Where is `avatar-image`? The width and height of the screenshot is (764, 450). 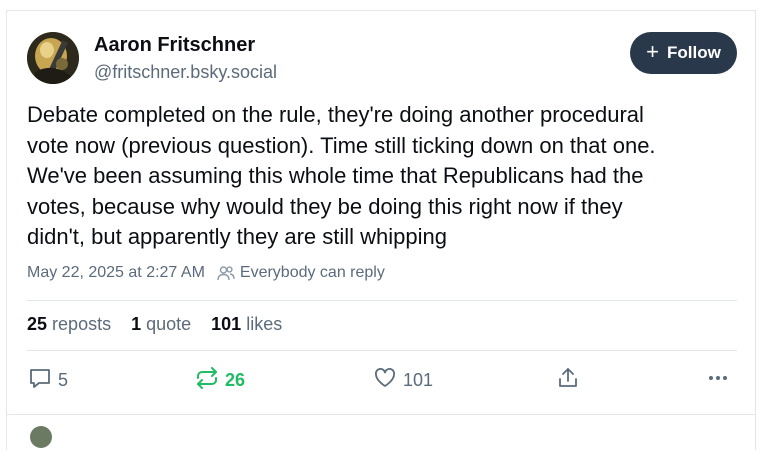 avatar-image is located at coordinates (53, 58).